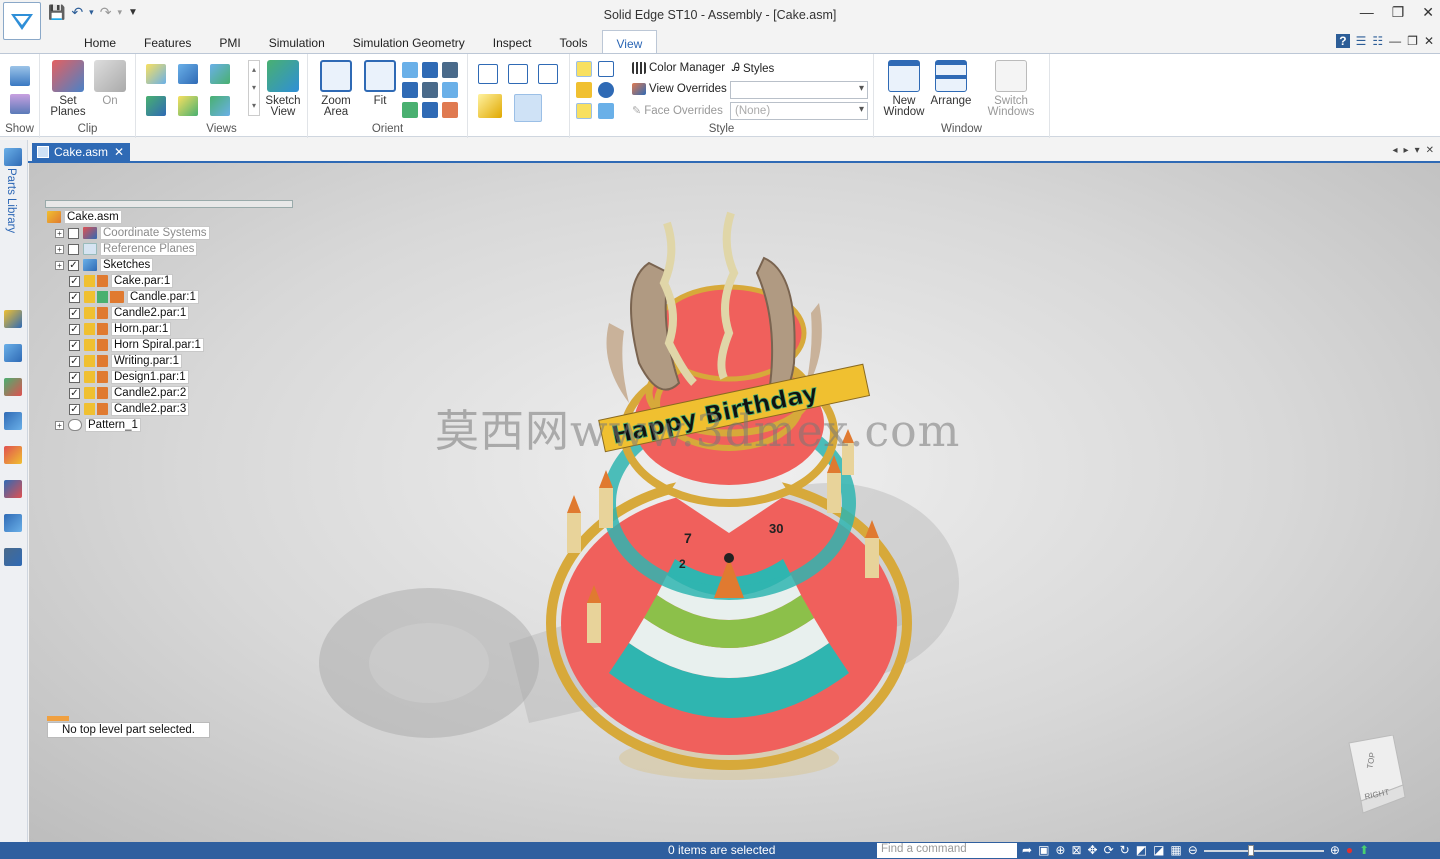 This screenshot has height=859, width=1440. What do you see at coordinates (98, 425) in the screenshot?
I see `tree-item-pattern: + Pattern_1` at bounding box center [98, 425].